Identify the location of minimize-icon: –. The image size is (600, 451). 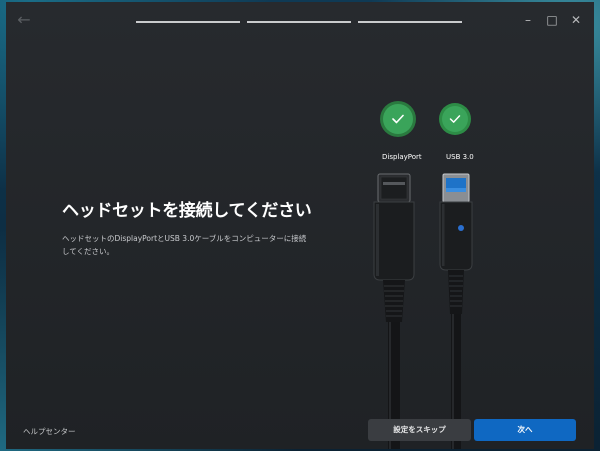
(528, 20).